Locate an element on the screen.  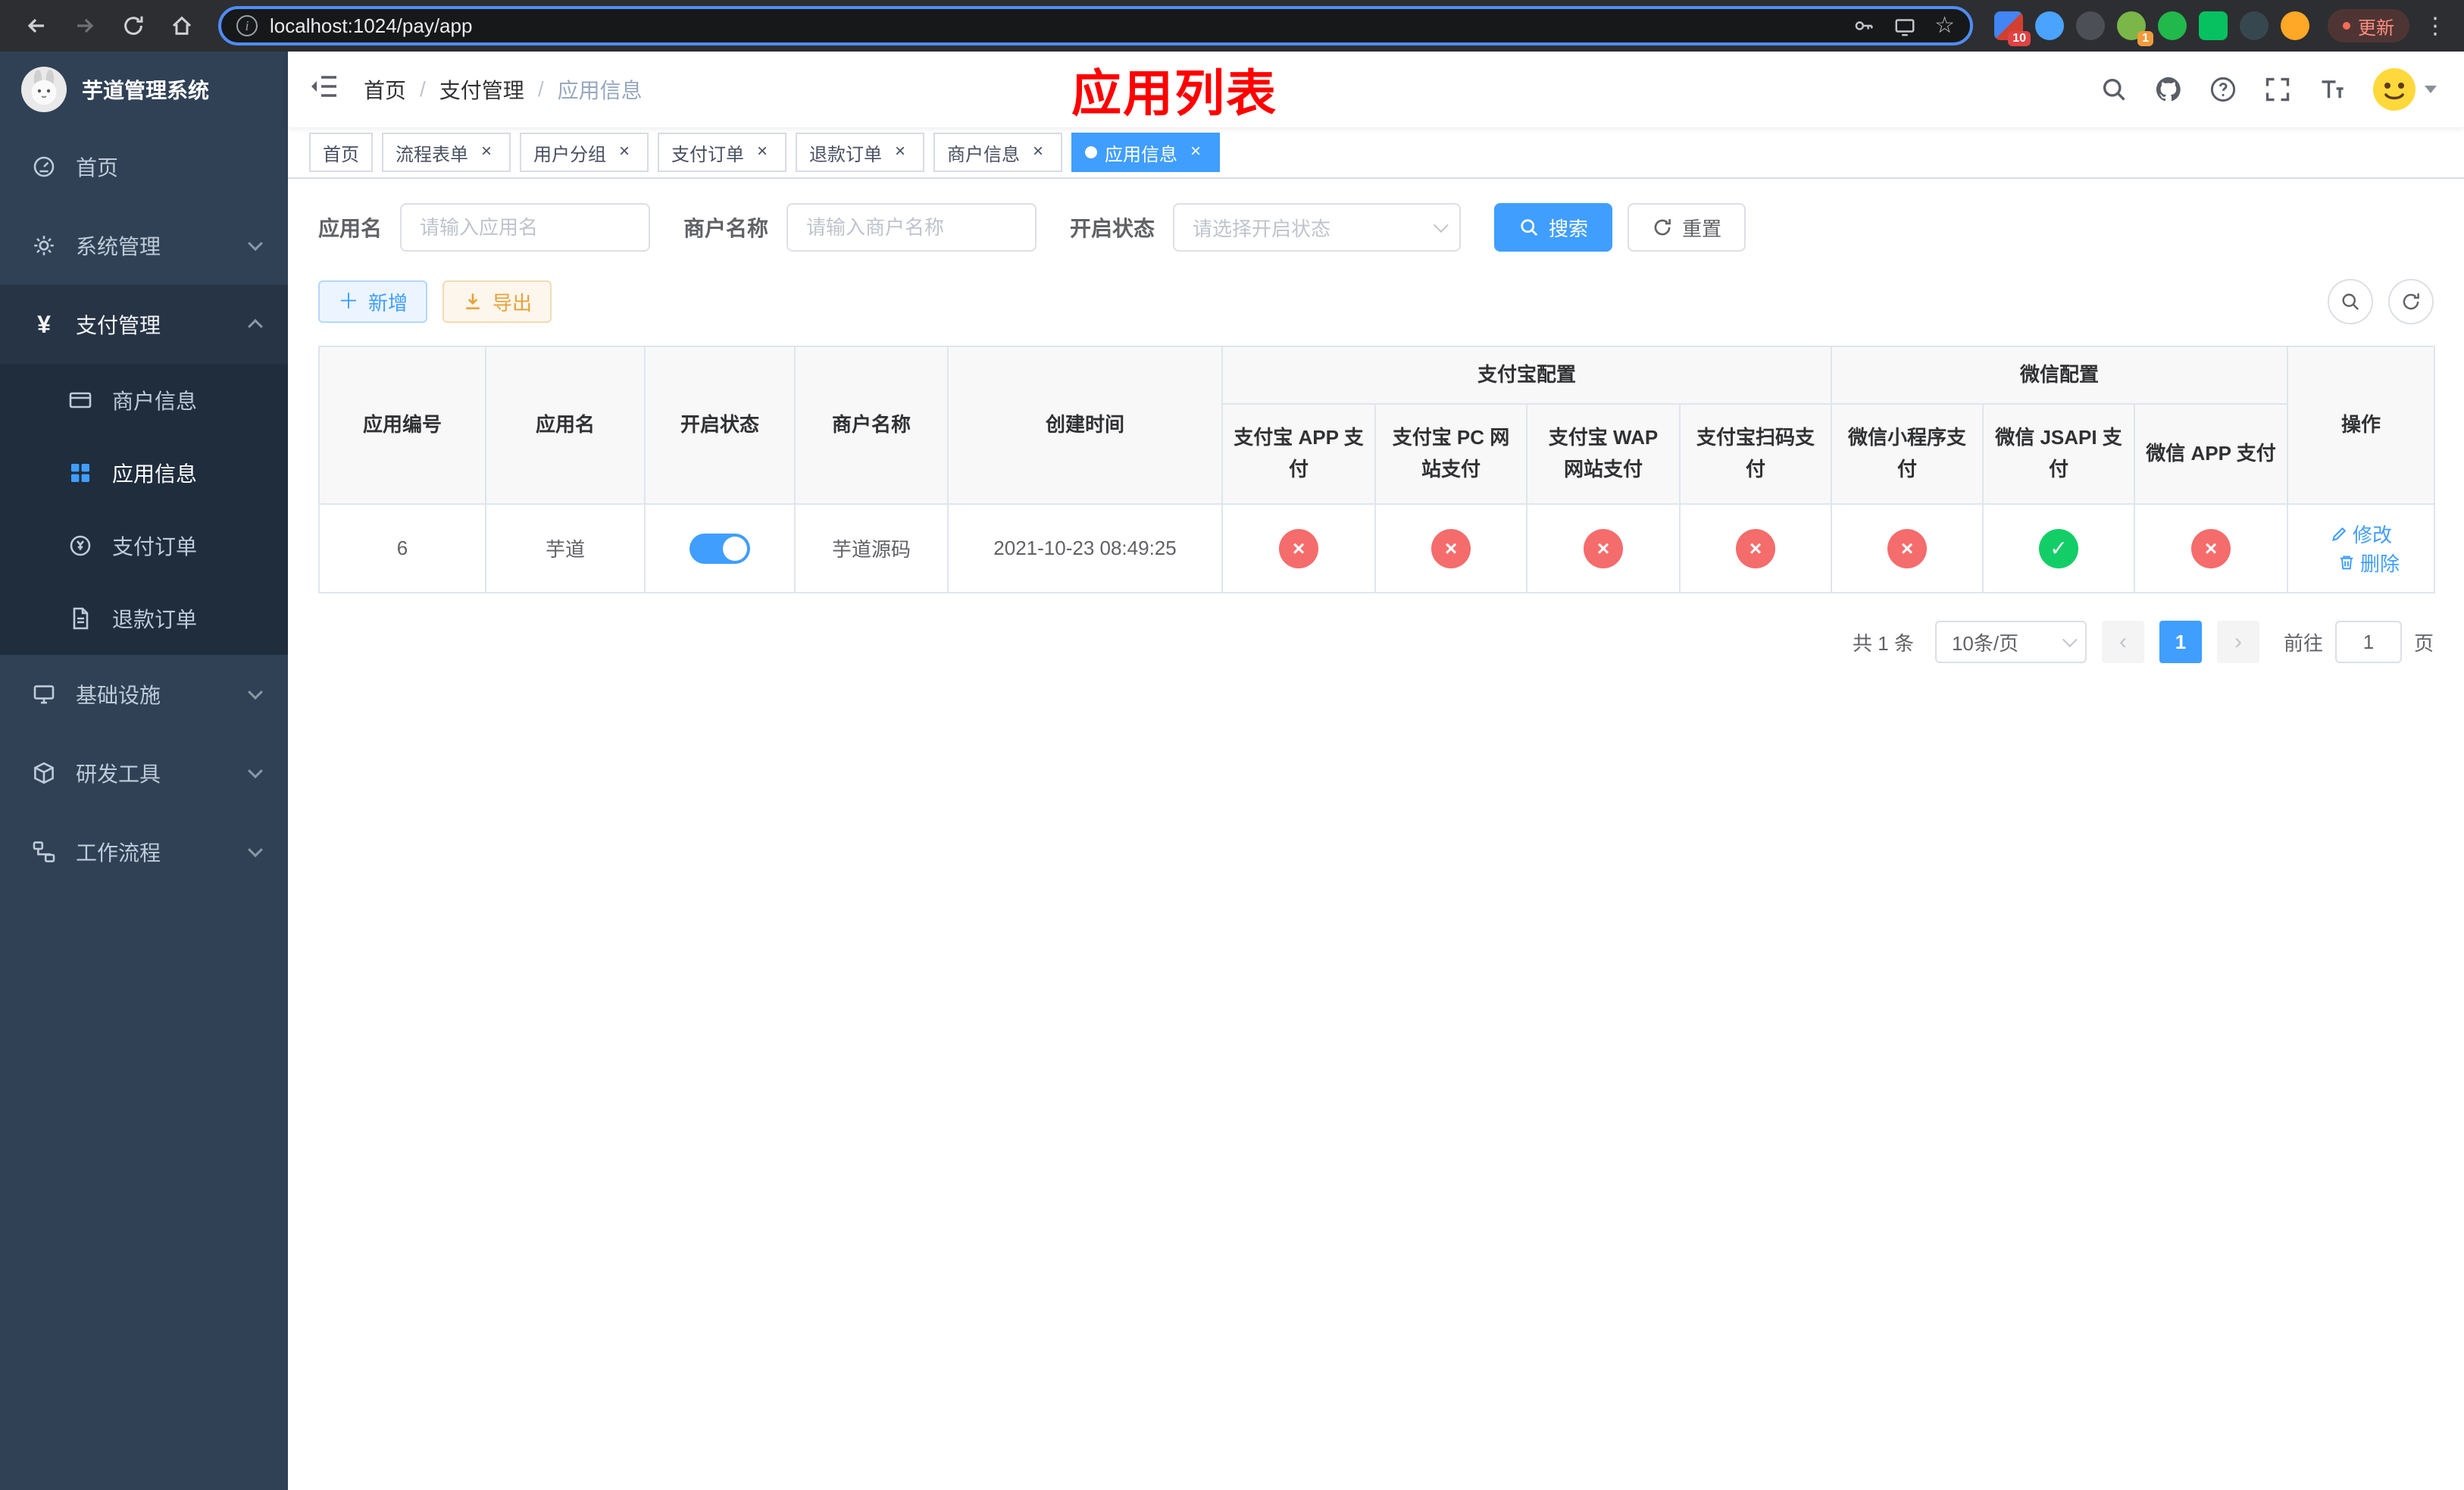
merchant-name-input is located at coordinates (911, 227).